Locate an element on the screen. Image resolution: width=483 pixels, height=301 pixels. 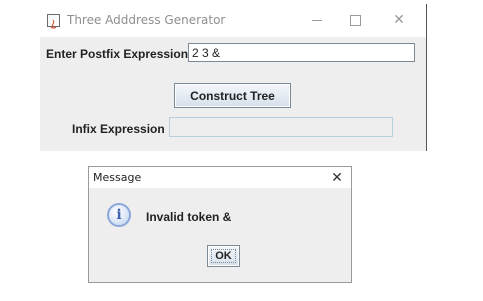
dialog-close-button: ✕ is located at coordinates (337, 177).